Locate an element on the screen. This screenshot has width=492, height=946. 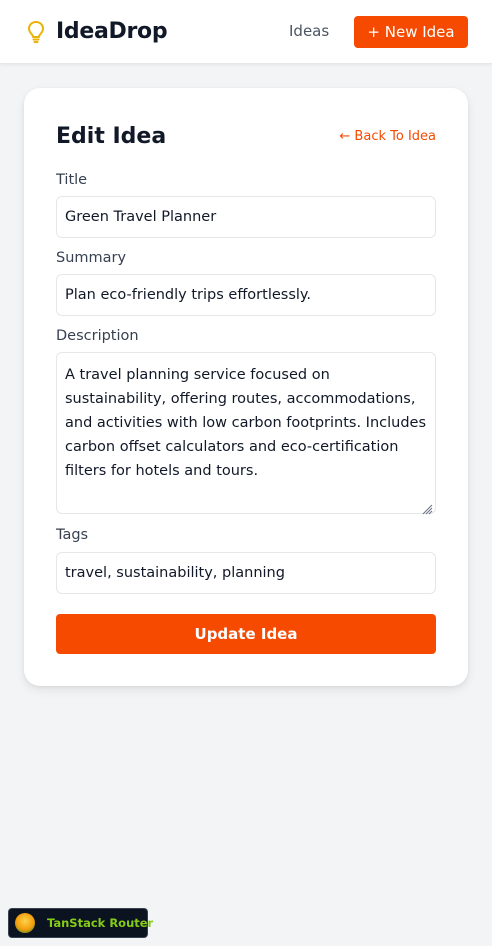
back-to-idea-link: ← Back To Idea is located at coordinates (387, 136).